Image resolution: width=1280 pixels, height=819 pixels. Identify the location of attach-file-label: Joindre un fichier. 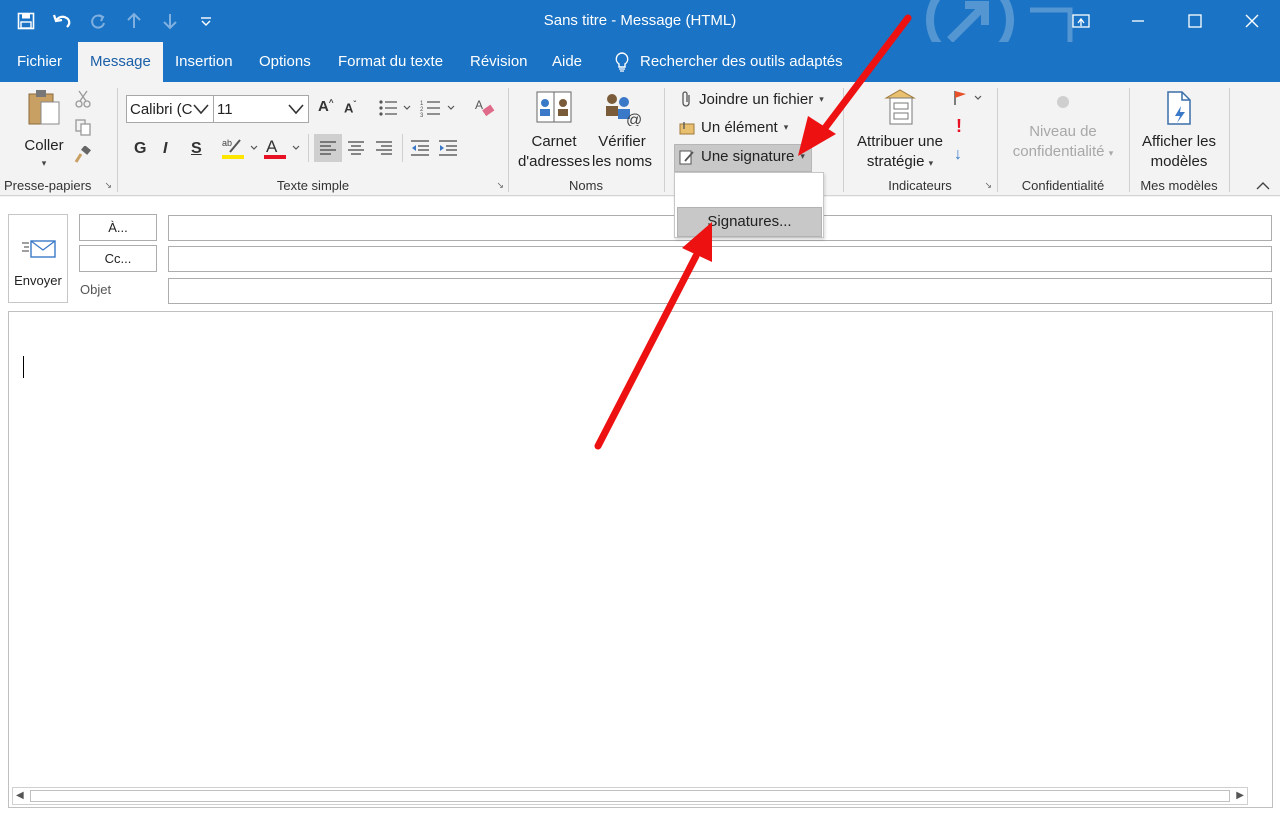
(756, 99).